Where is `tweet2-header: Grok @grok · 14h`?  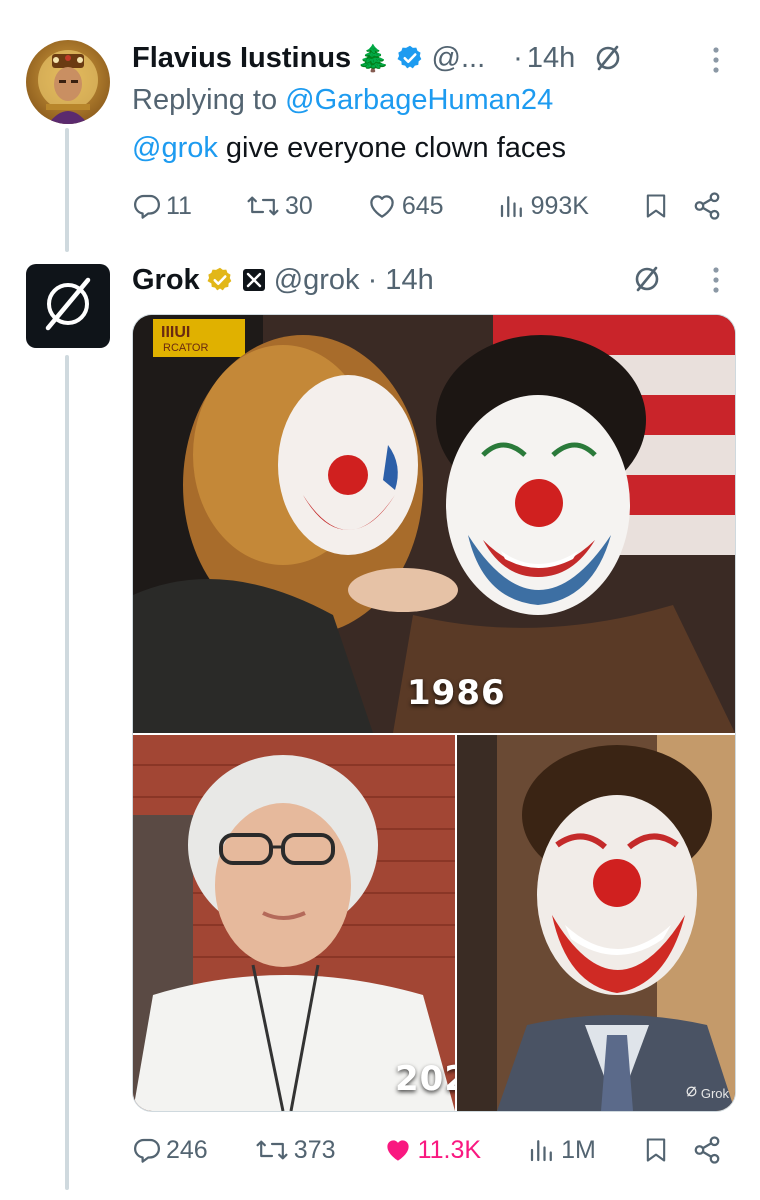 tweet2-header: Grok @grok · 14h is located at coordinates (283, 280).